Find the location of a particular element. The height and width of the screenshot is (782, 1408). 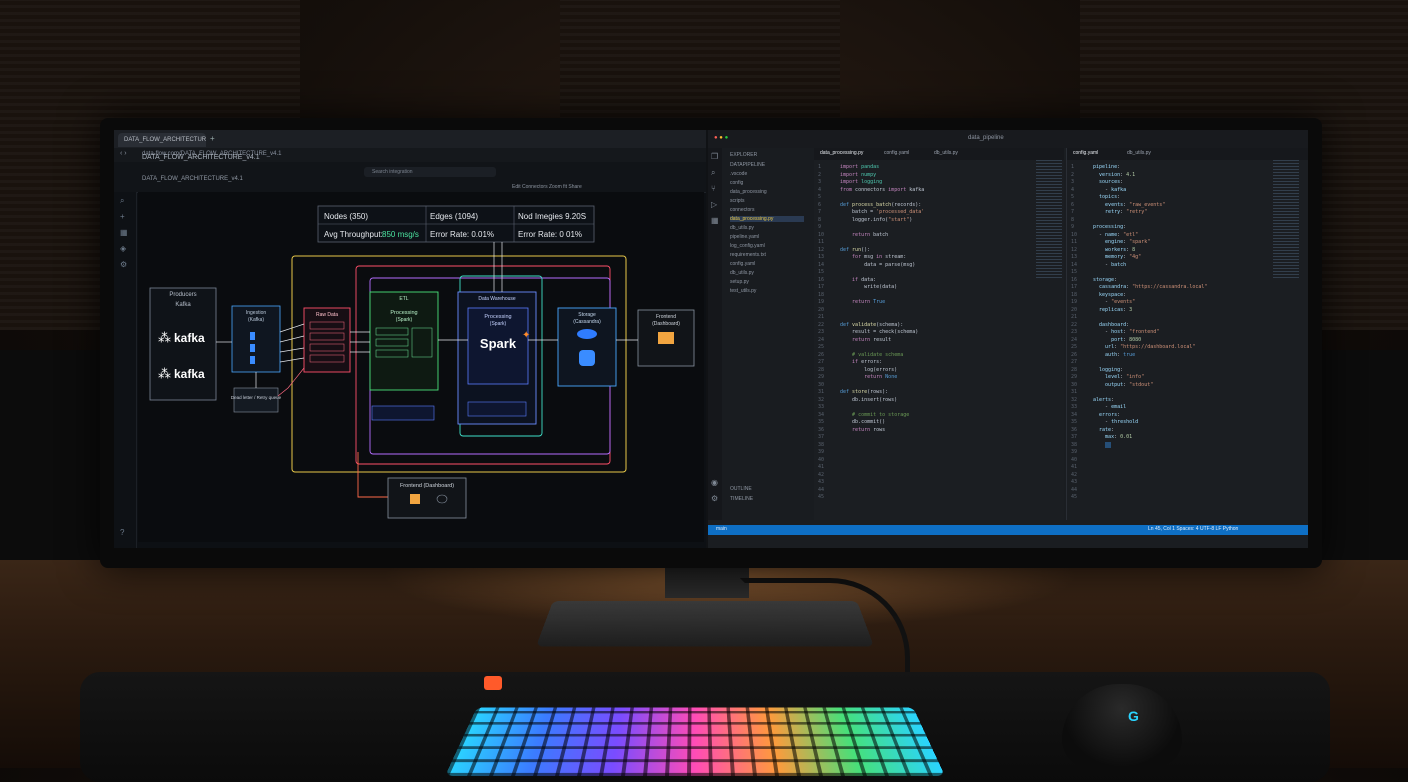

layers-icon: ◈ is located at coordinates (123, 248).